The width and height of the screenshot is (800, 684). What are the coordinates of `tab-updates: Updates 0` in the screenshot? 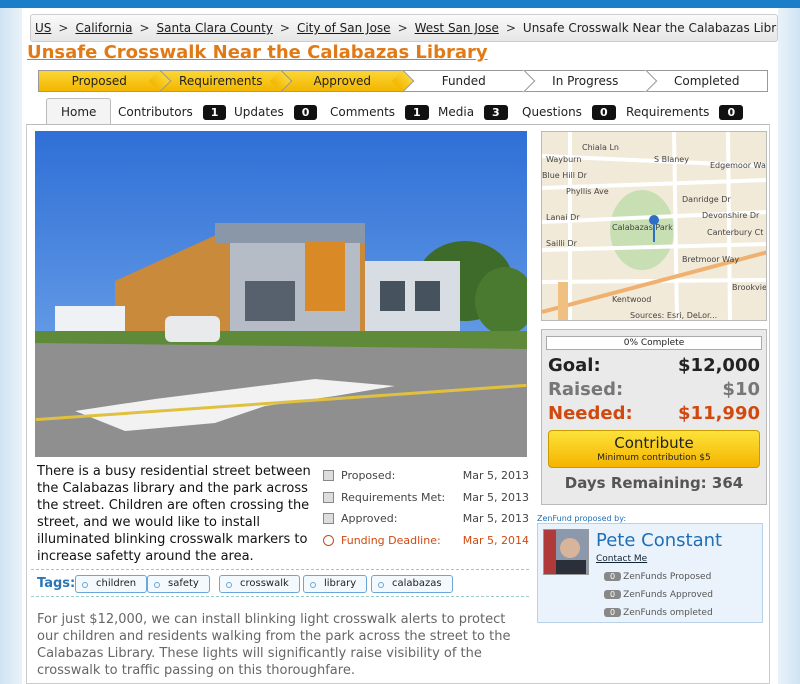 It's located at (276, 112).